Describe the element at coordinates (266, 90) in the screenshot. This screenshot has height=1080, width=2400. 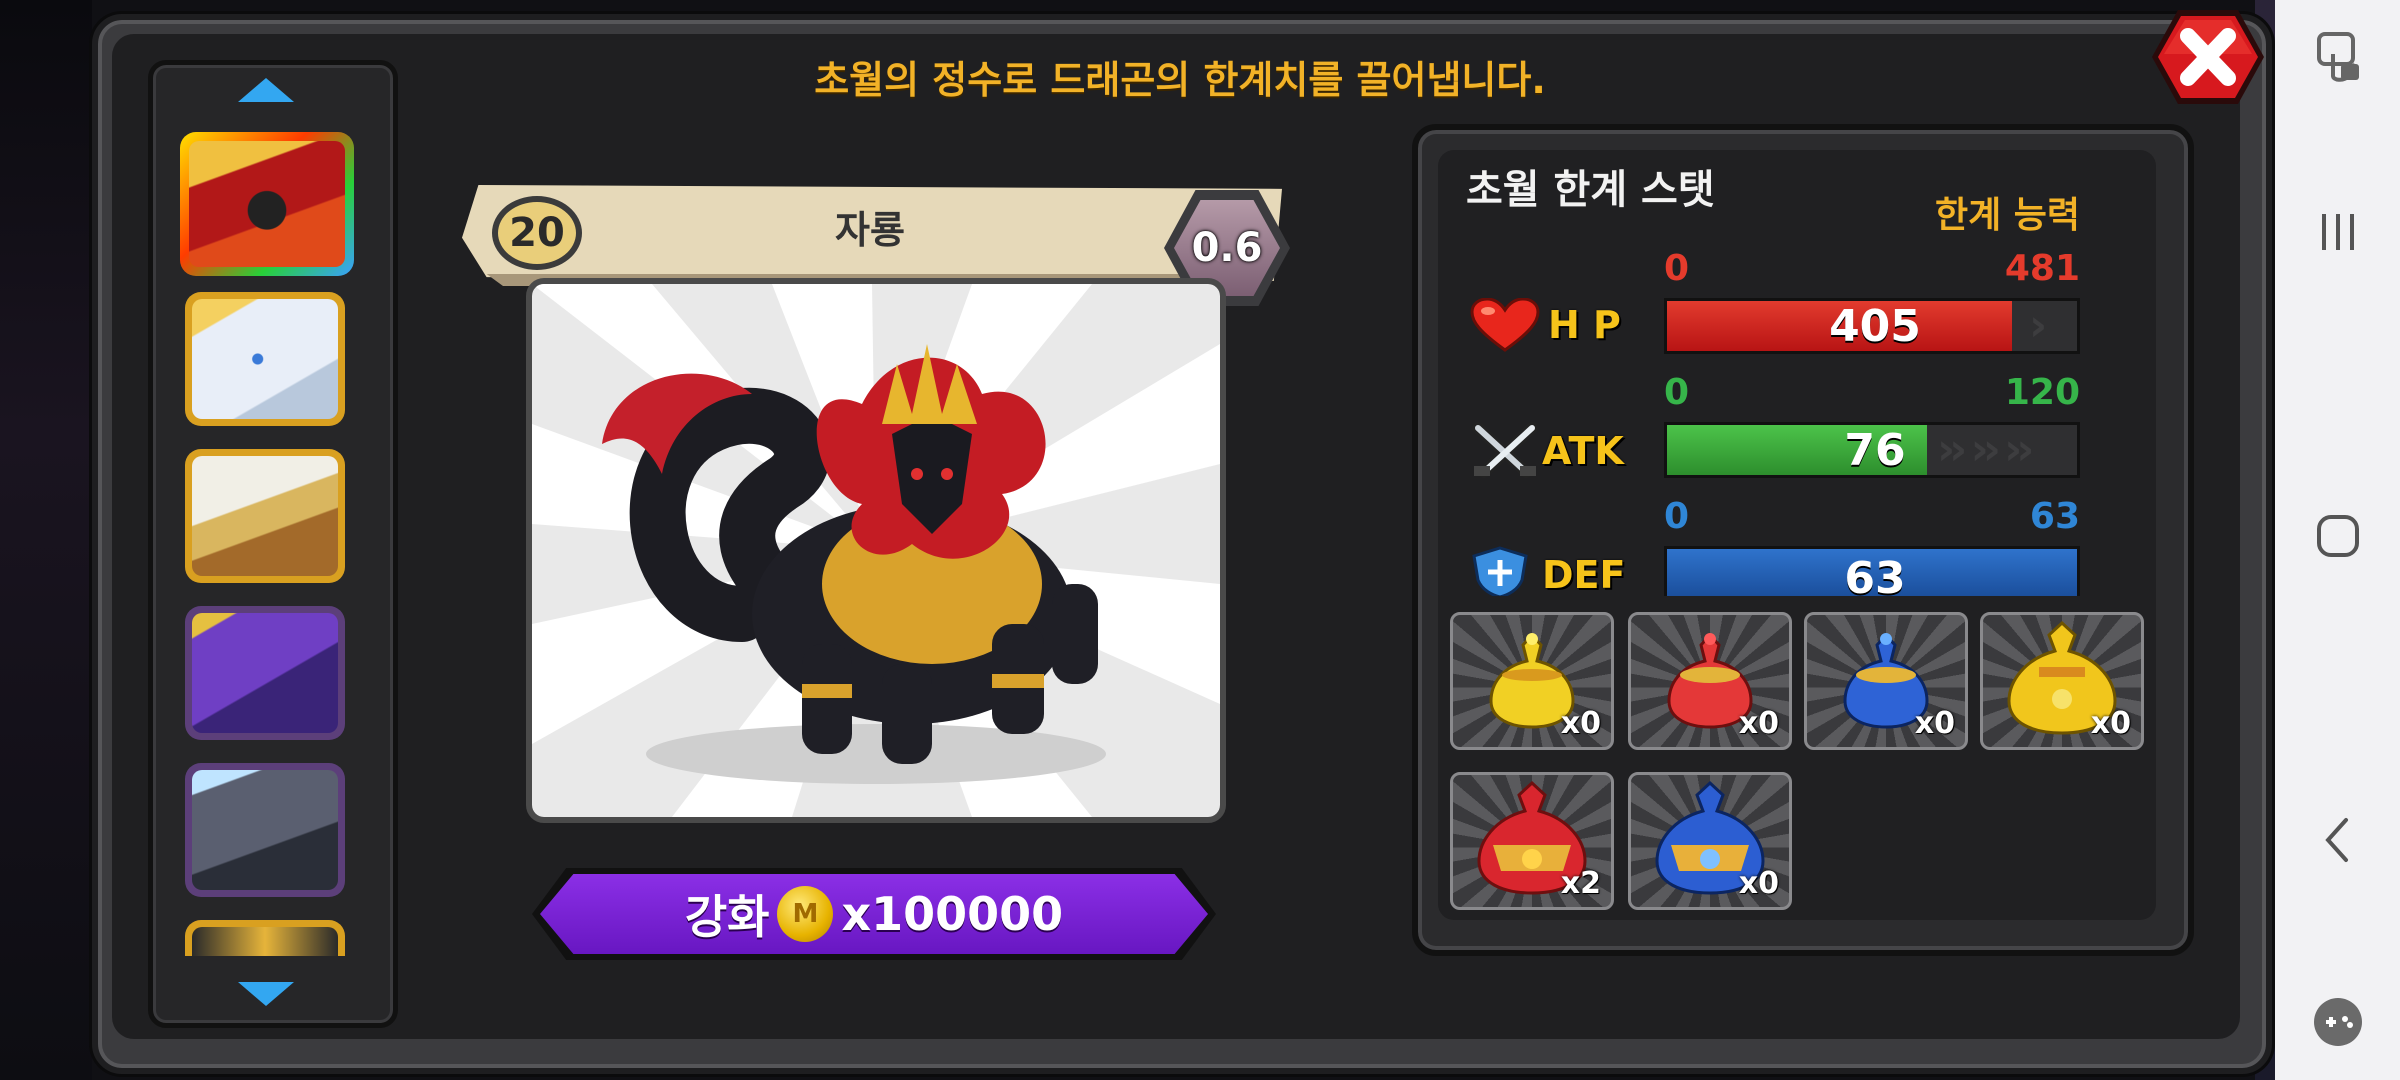
I see `scroll-up-arrow-icon` at that location.